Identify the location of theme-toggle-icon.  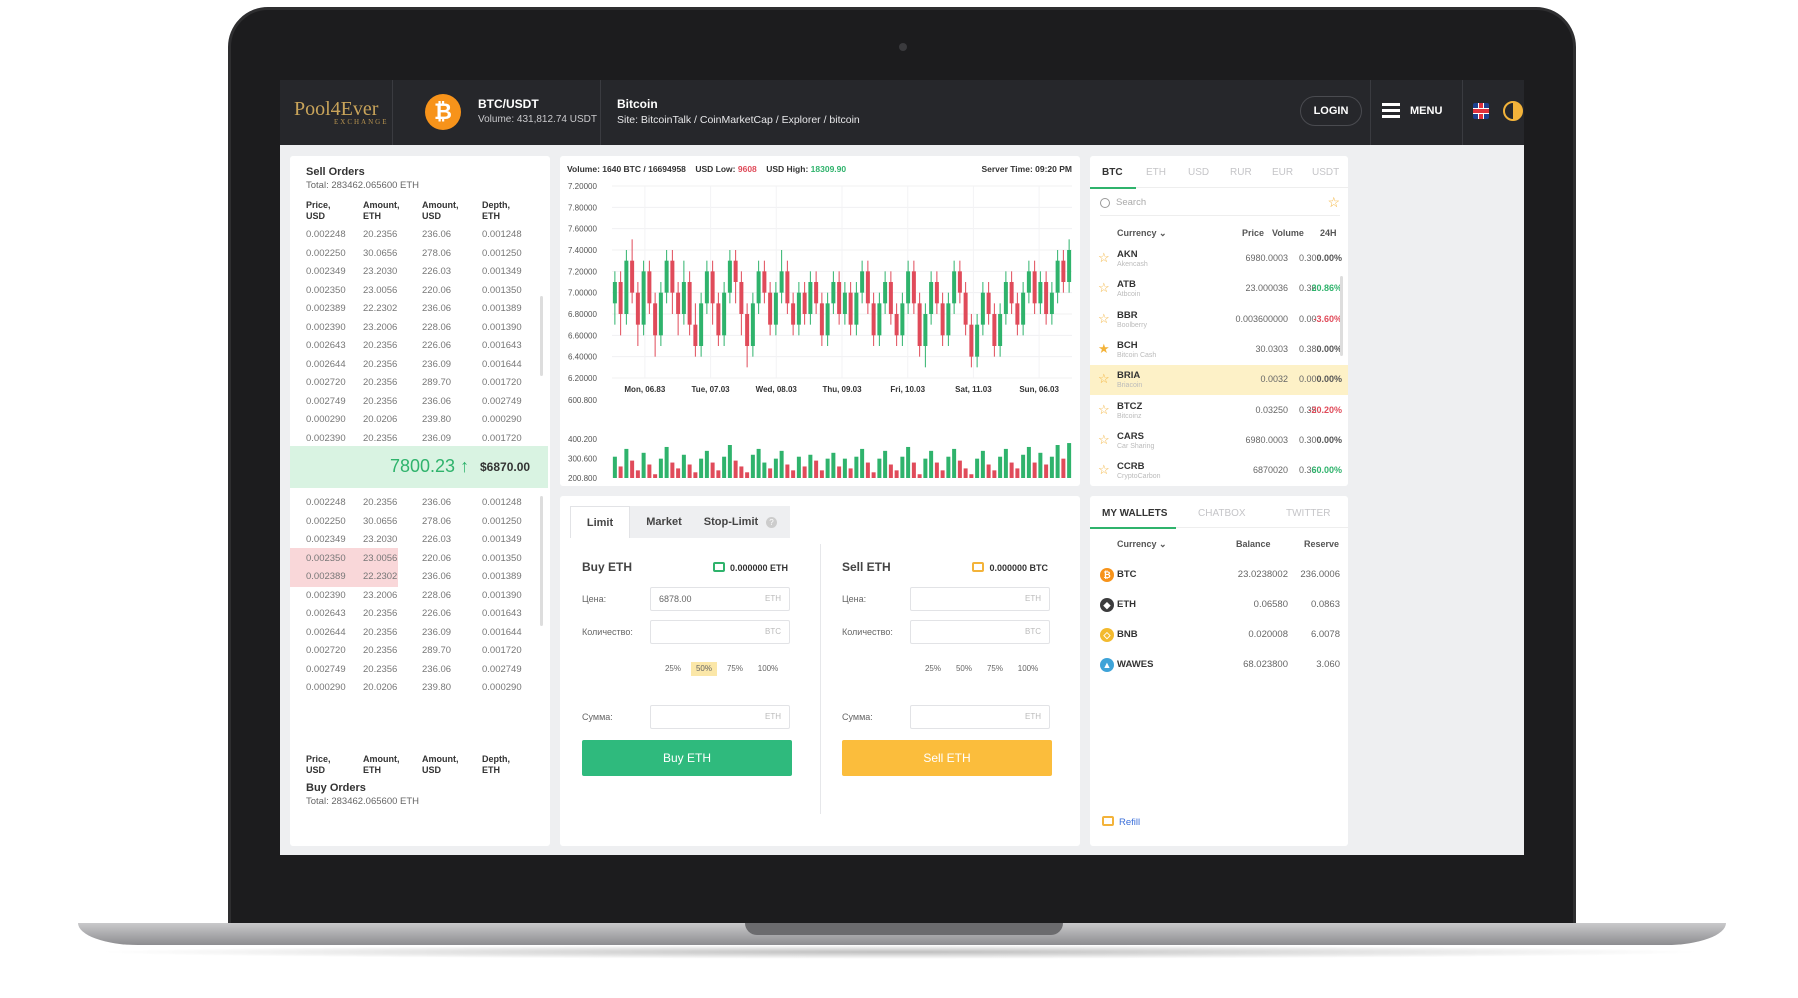
(1513, 111).